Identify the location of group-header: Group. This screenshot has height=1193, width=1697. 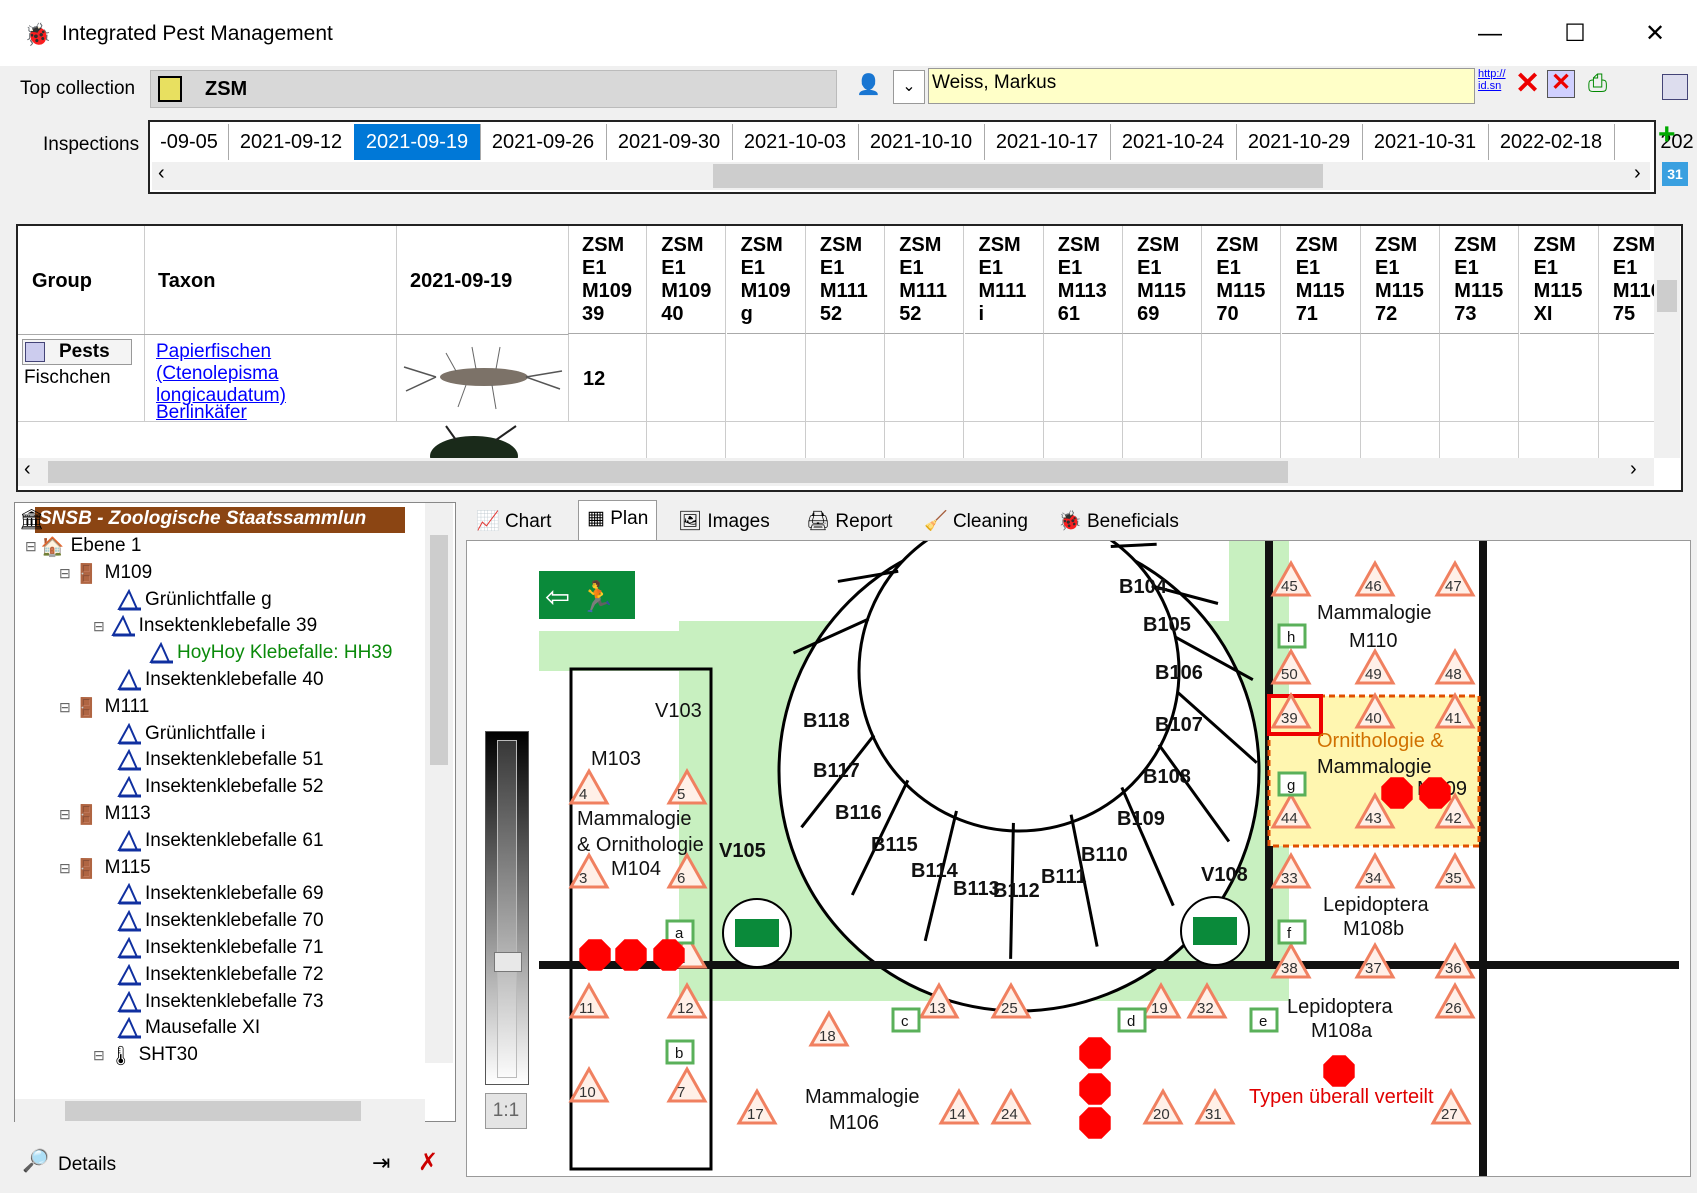
(81, 280).